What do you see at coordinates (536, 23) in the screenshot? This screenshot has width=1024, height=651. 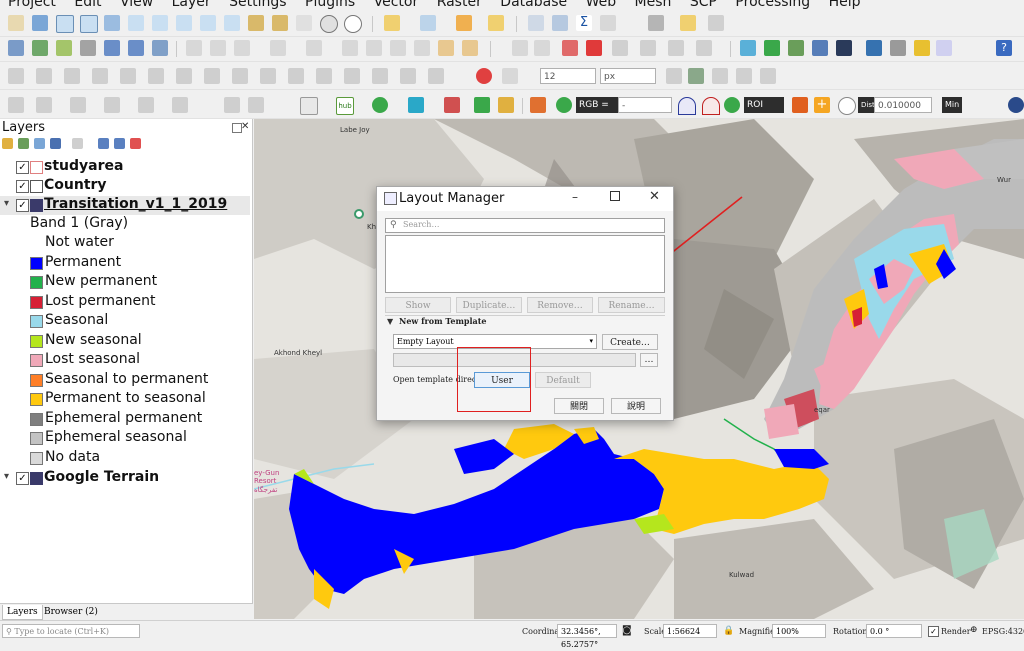 I see `identify-features-icon` at bounding box center [536, 23].